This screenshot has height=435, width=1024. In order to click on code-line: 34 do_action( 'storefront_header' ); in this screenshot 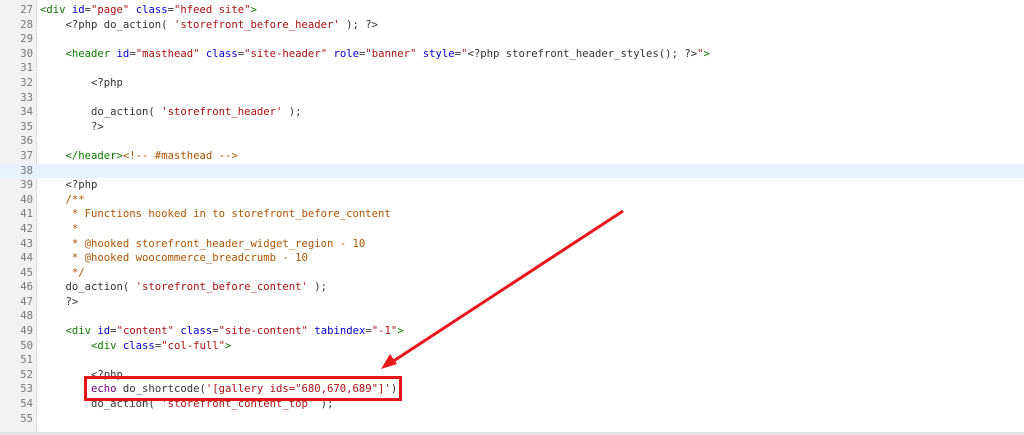, I will do `click(512, 112)`.